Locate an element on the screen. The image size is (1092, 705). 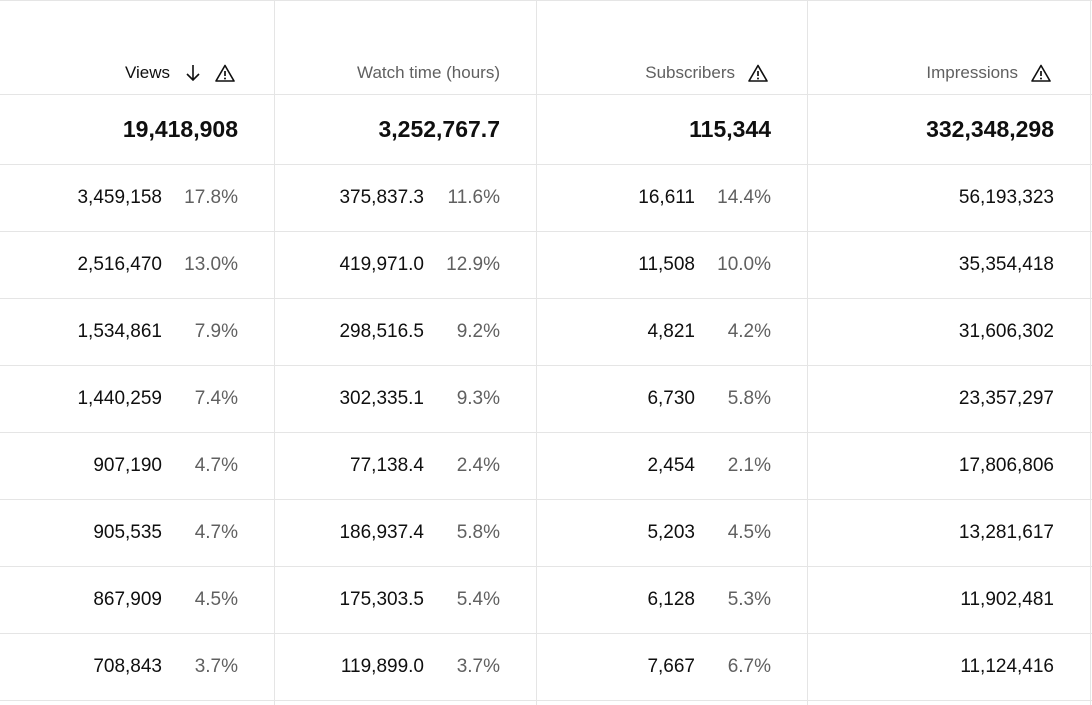
views-percent: 3.7% is located at coordinates (216, 666).